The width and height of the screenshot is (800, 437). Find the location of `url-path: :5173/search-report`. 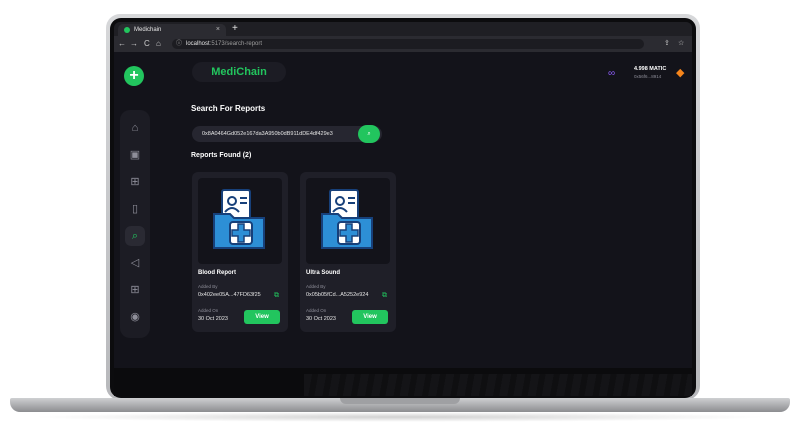

url-path: :5173/search-report is located at coordinates (236, 44).